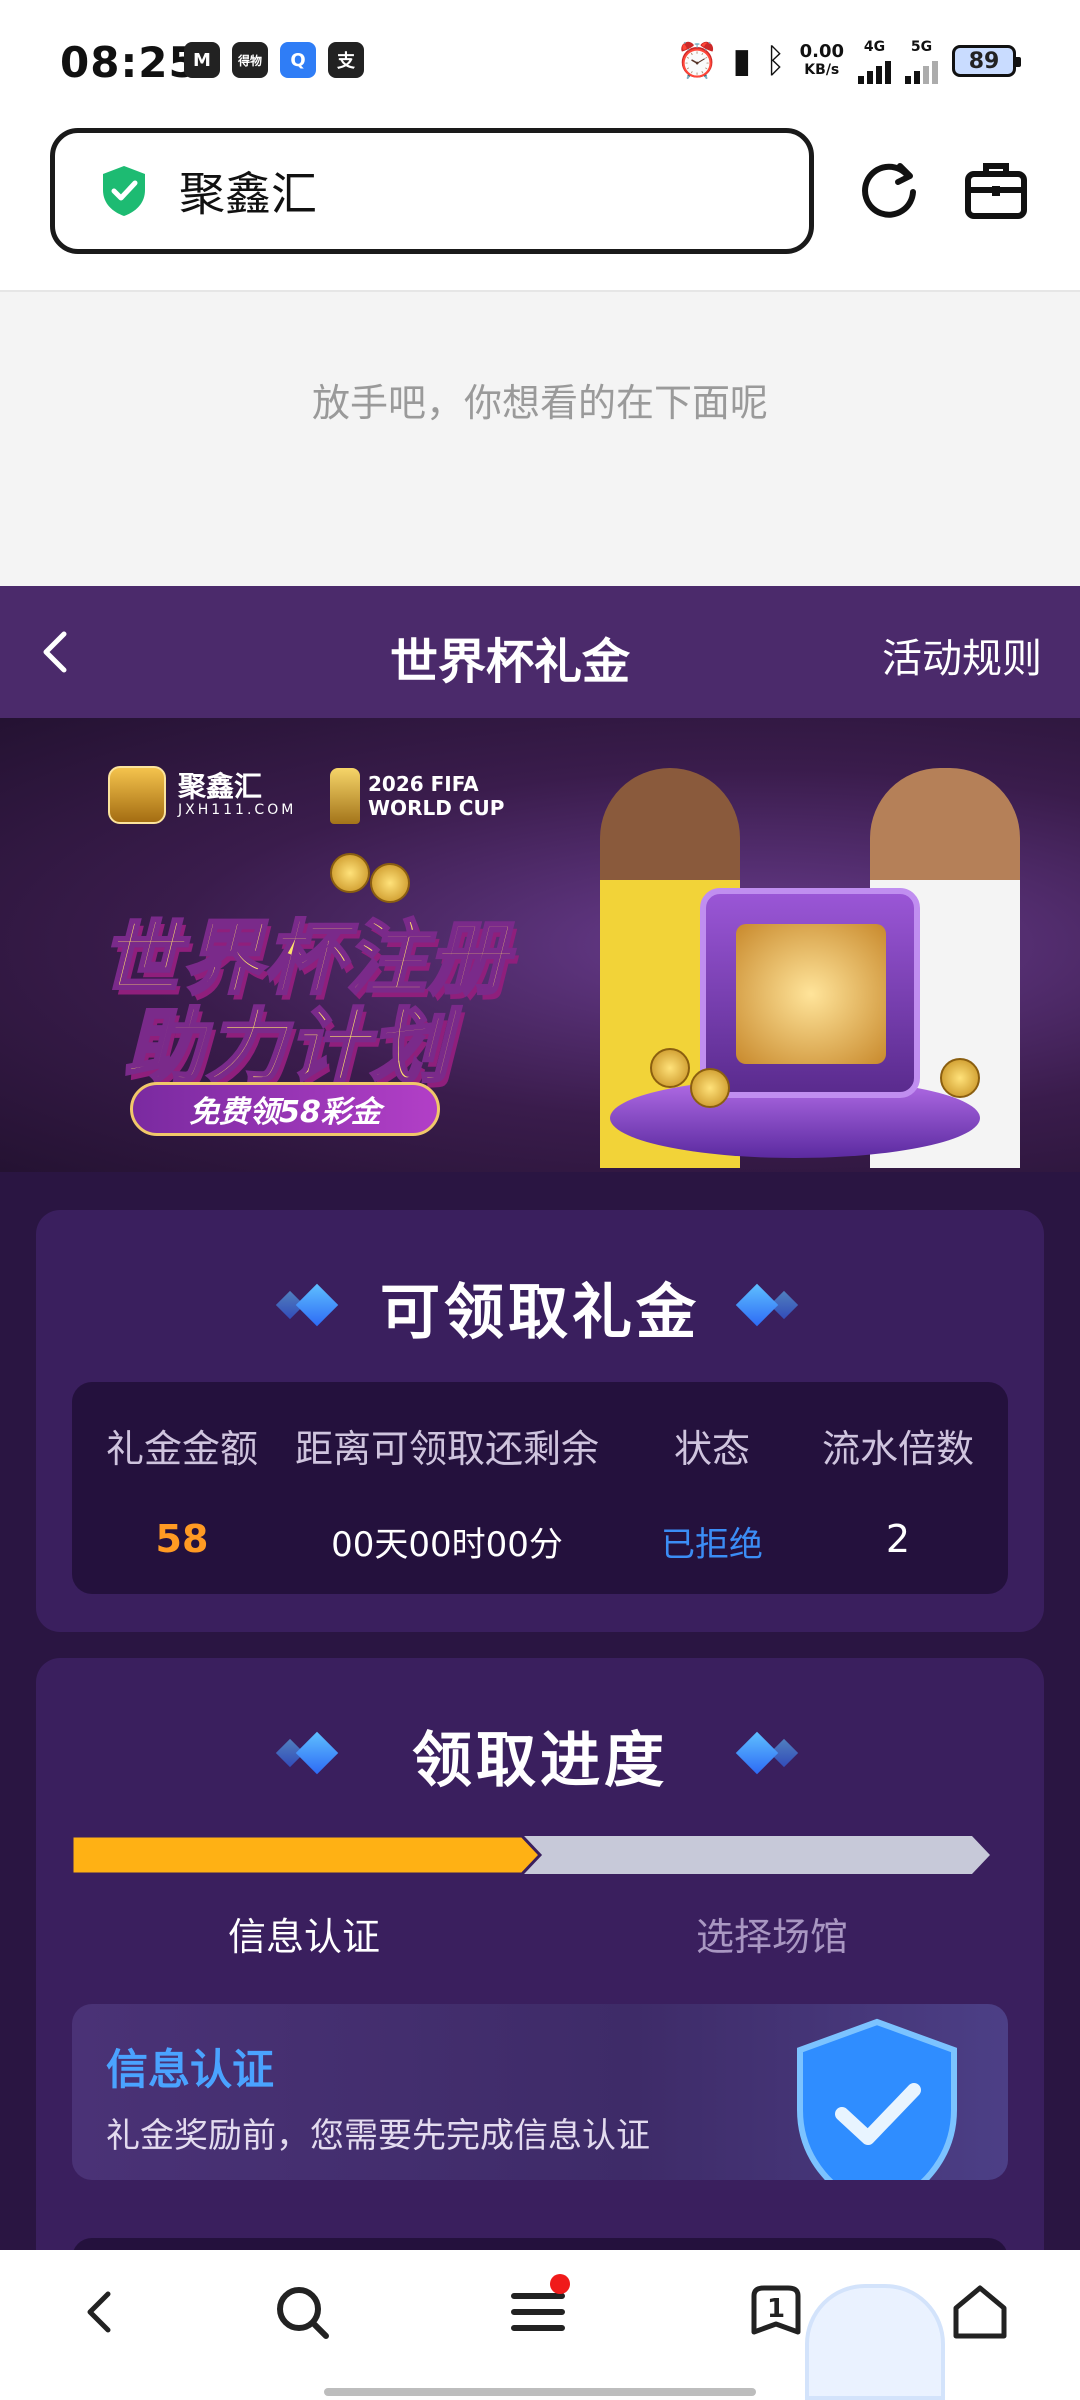 Image resolution: width=1080 pixels, height=2400 pixels. Describe the element at coordinates (848, 61) in the screenshot. I see `status-indicators: ⏰ ▮ ᛒ 0.00 KB/s 4G 5G 89` at that location.